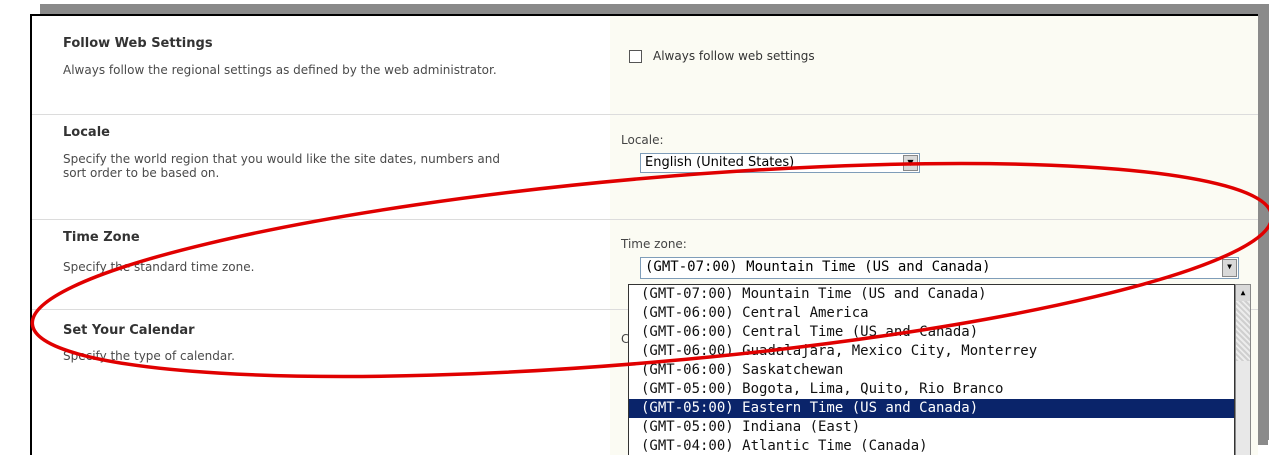  I want to click on scroll-up-arrow-icon: ▲, so click(1243, 293).